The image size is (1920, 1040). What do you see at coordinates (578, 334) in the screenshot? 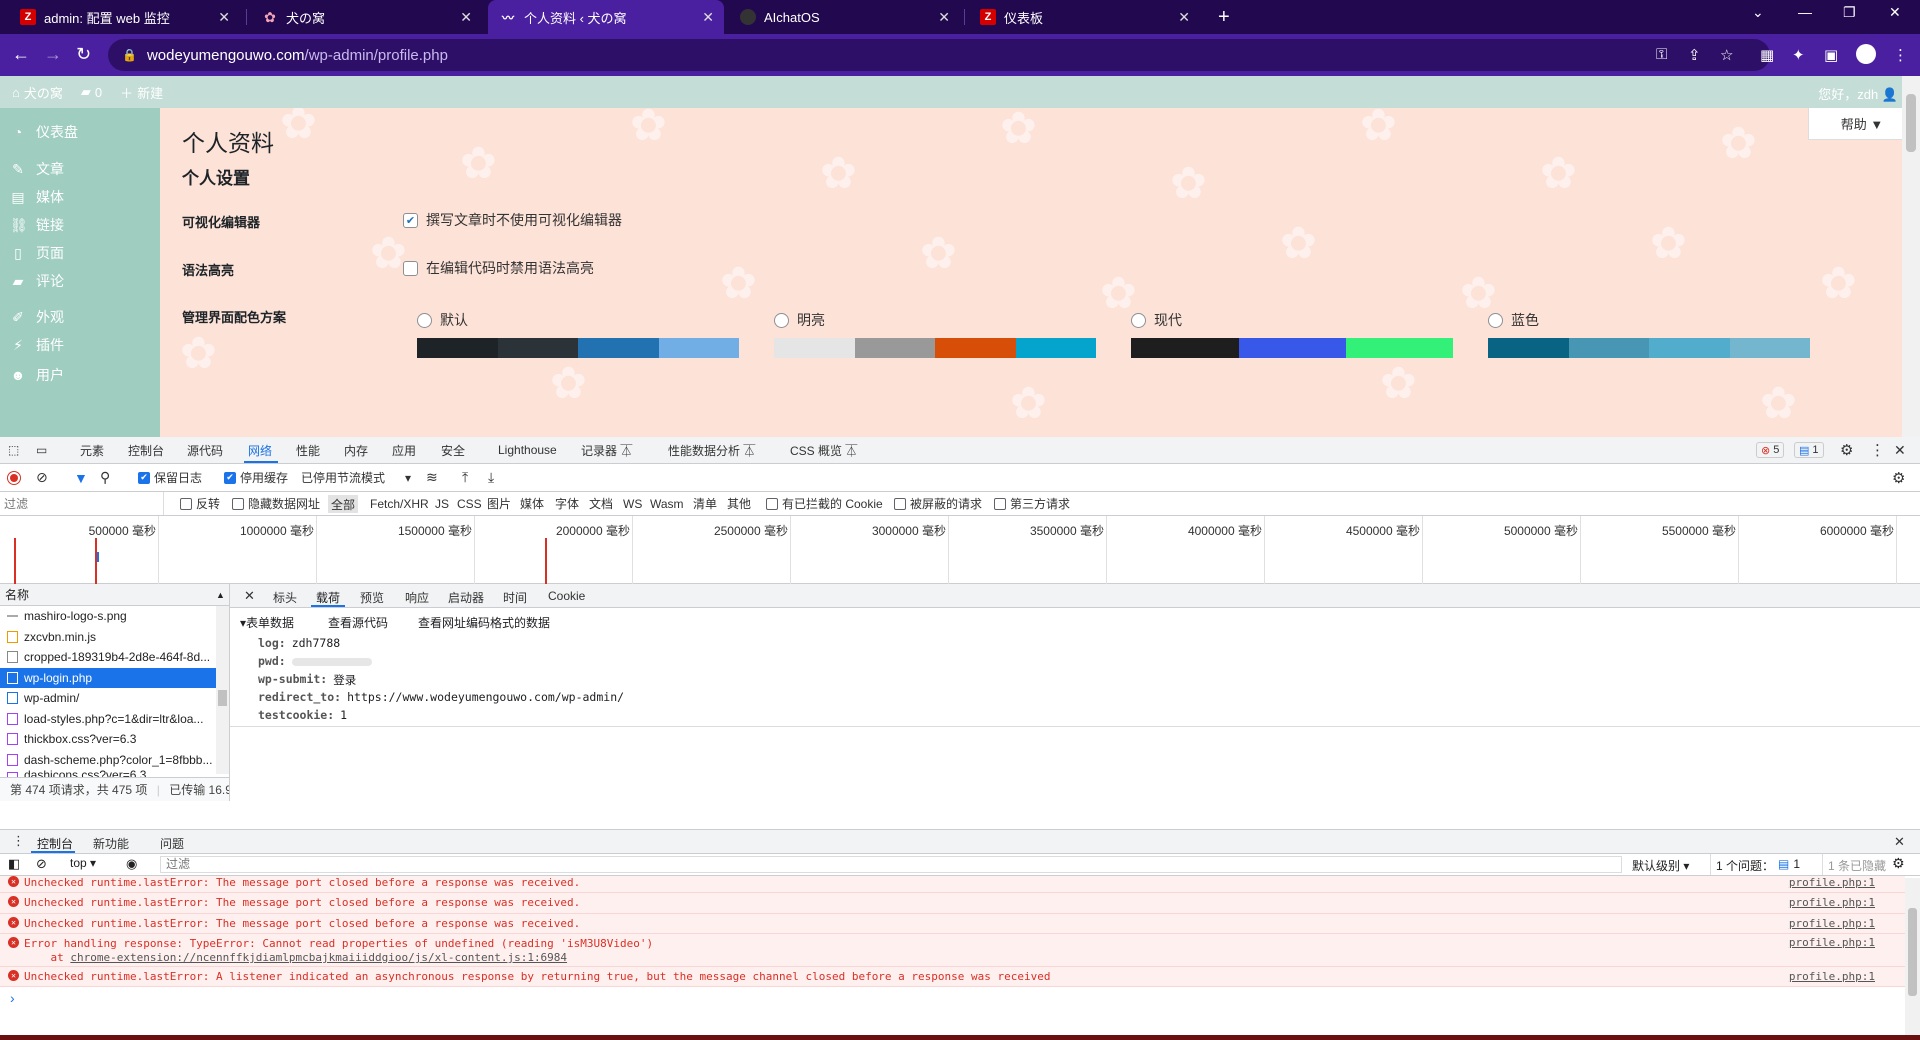
I see `scheme-default: 默认` at bounding box center [578, 334].